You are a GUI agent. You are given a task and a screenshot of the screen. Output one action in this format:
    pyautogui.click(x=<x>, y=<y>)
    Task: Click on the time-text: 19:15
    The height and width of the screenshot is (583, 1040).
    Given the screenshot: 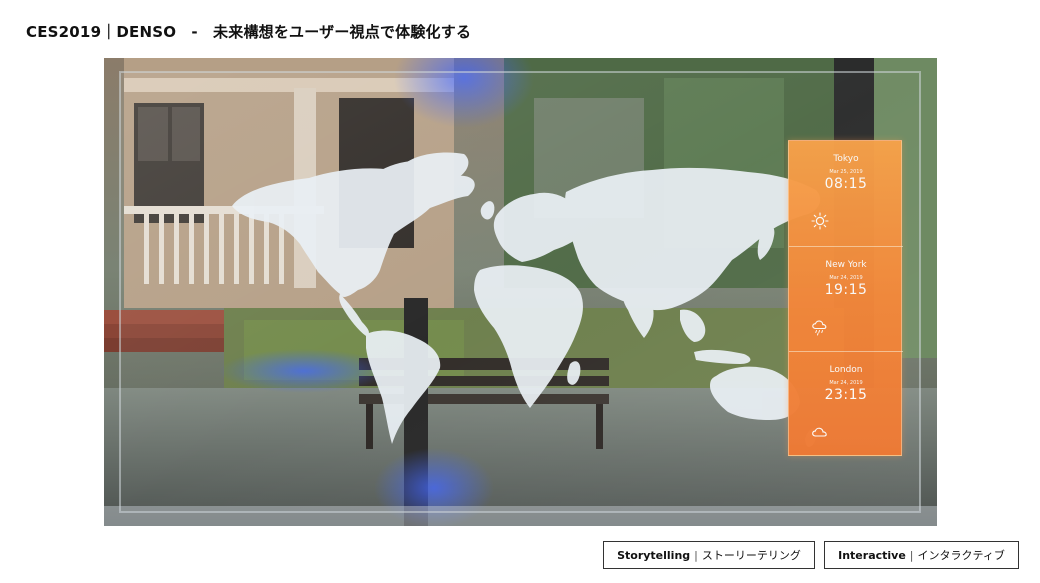 What is the action you would take?
    pyautogui.click(x=846, y=290)
    